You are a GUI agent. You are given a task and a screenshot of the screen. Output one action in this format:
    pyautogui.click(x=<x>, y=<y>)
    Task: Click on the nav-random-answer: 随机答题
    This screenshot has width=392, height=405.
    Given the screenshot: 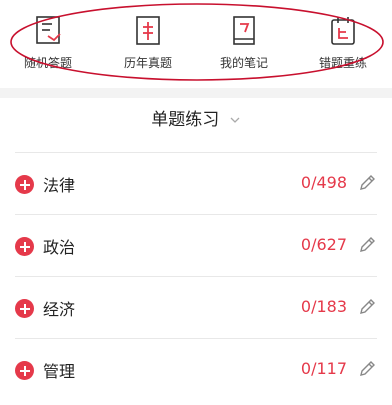 What is the action you would take?
    pyautogui.click(x=48, y=42)
    